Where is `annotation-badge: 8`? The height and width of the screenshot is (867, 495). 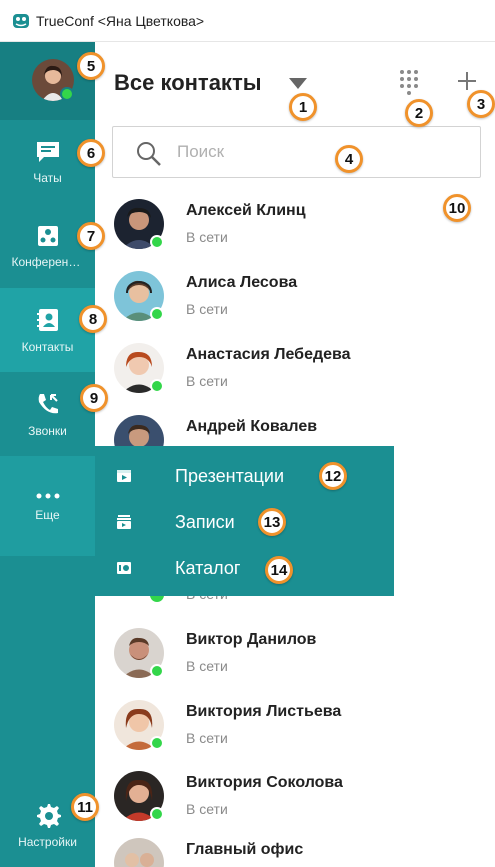 annotation-badge: 8 is located at coordinates (93, 319).